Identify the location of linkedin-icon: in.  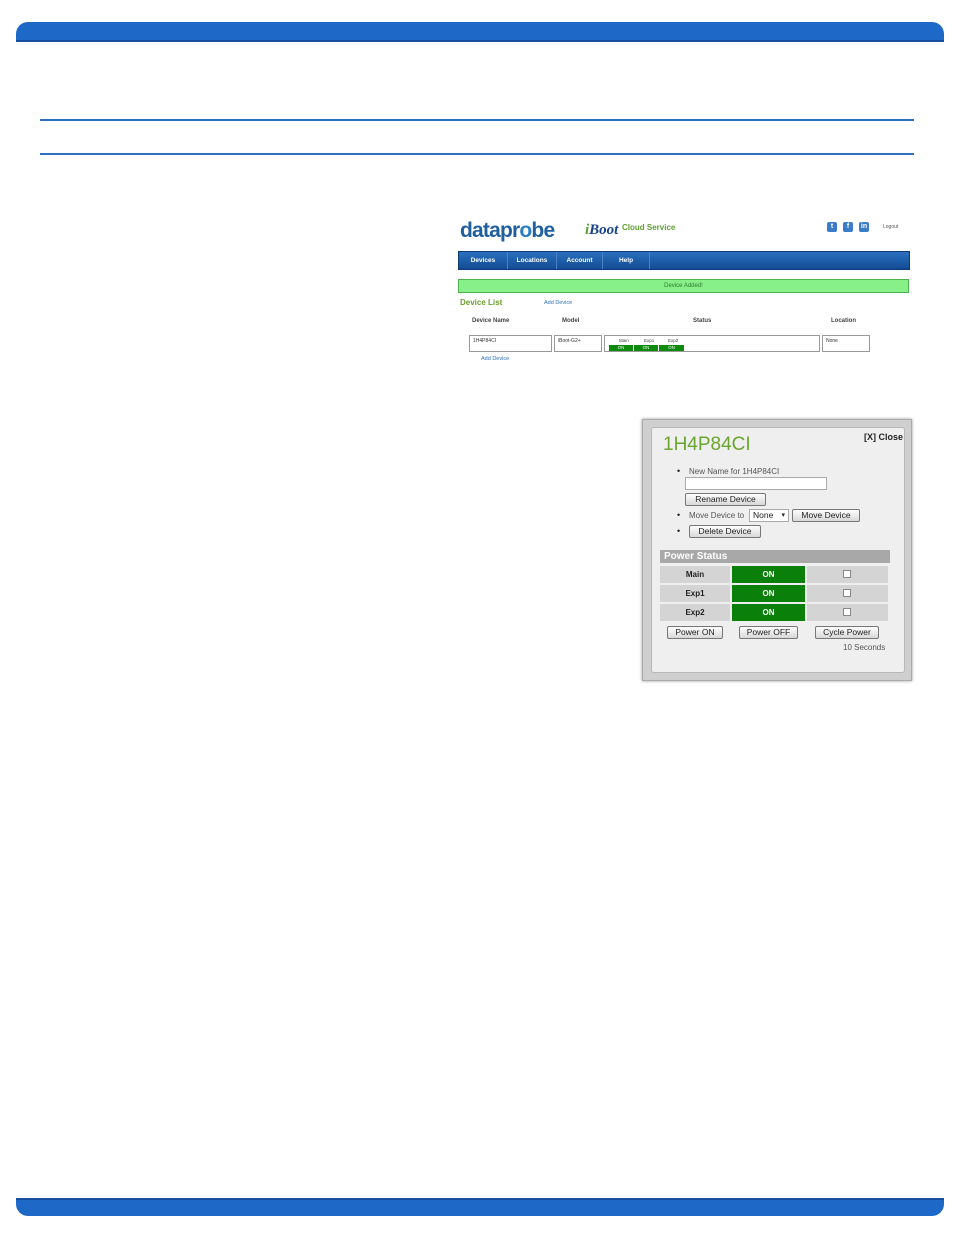
(864, 227).